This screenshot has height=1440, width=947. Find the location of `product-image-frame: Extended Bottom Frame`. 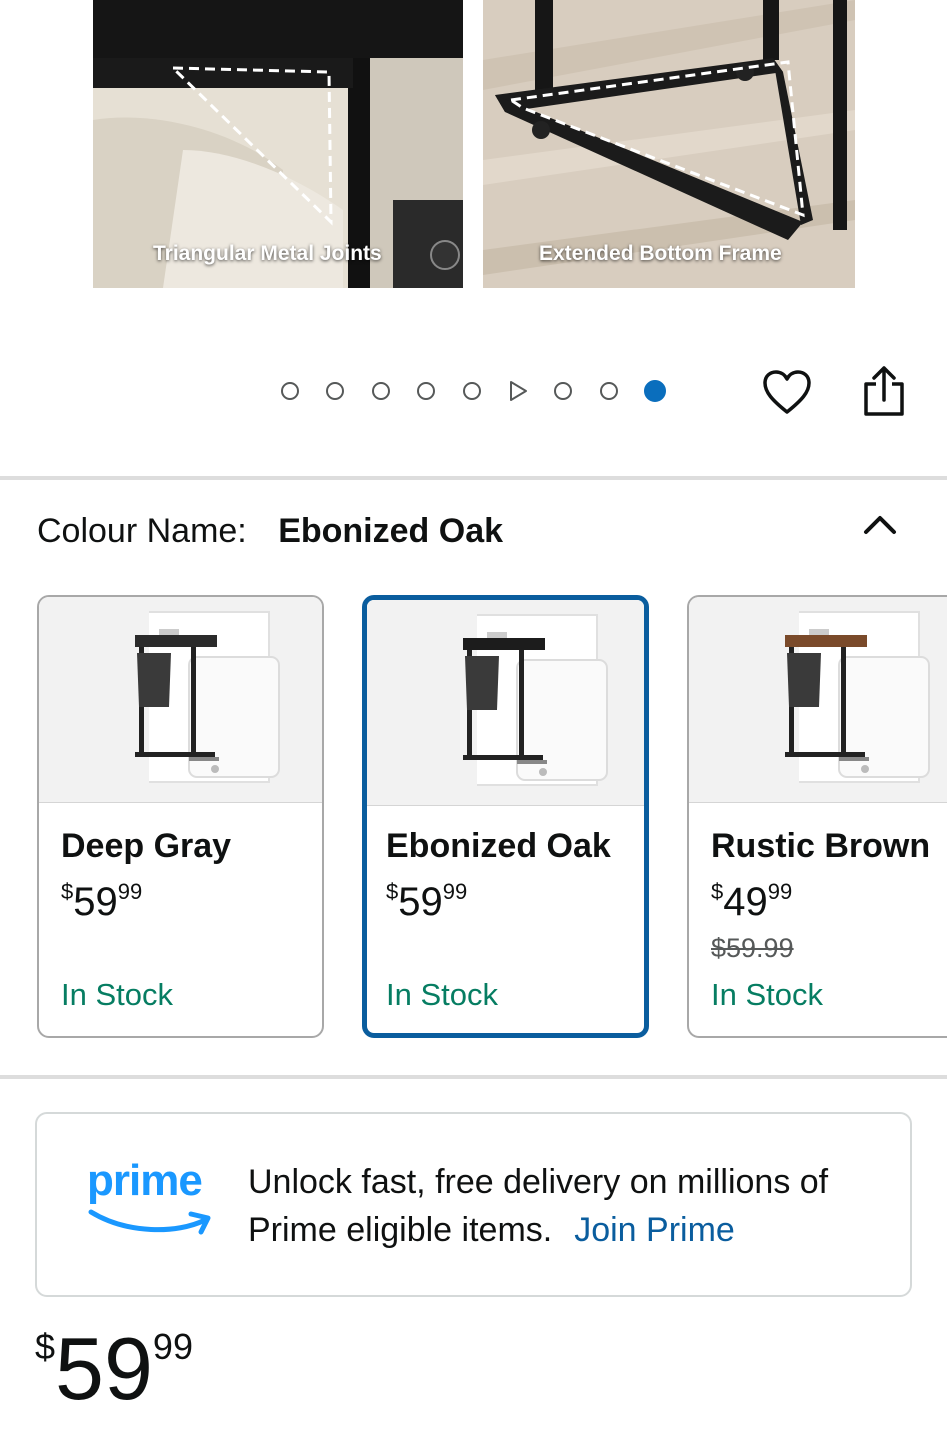

product-image-frame: Extended Bottom Frame is located at coordinates (669, 144).